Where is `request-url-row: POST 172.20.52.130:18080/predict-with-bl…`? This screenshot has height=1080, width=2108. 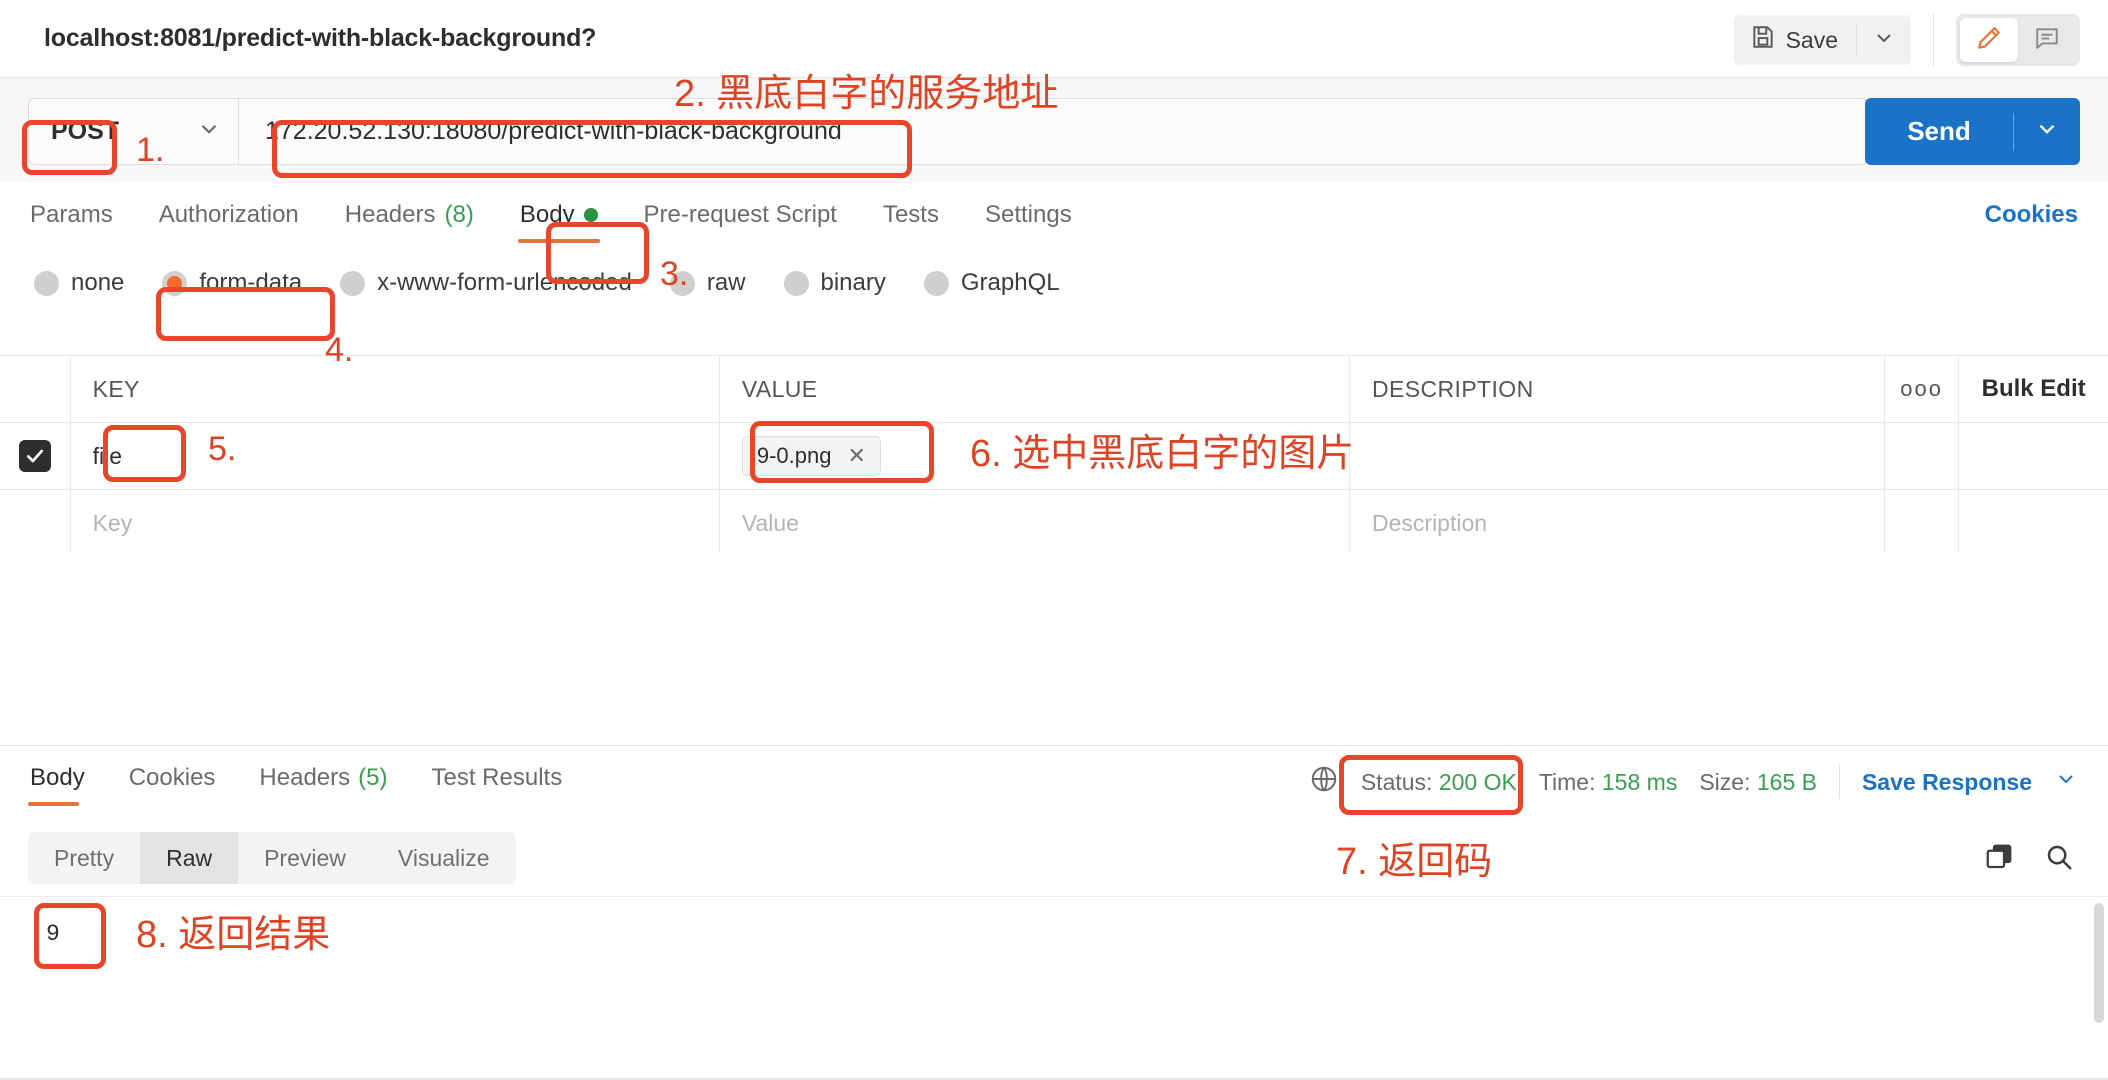 request-url-row: POST 172.20.52.130:18080/predict-with-bl… is located at coordinates (1054, 130).